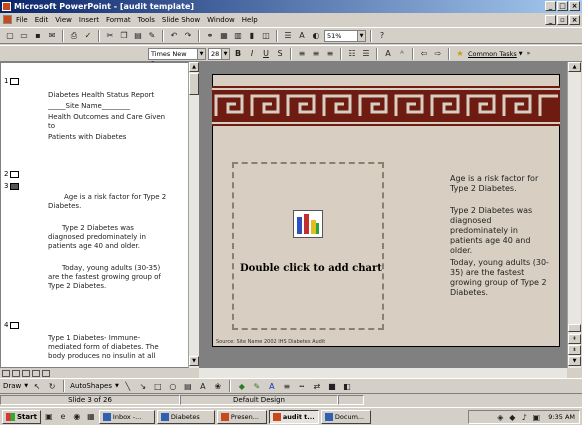 The image size is (582, 425). Describe the element at coordinates (460, 54) in the screenshot. I see `star-icon: ★` at that location.